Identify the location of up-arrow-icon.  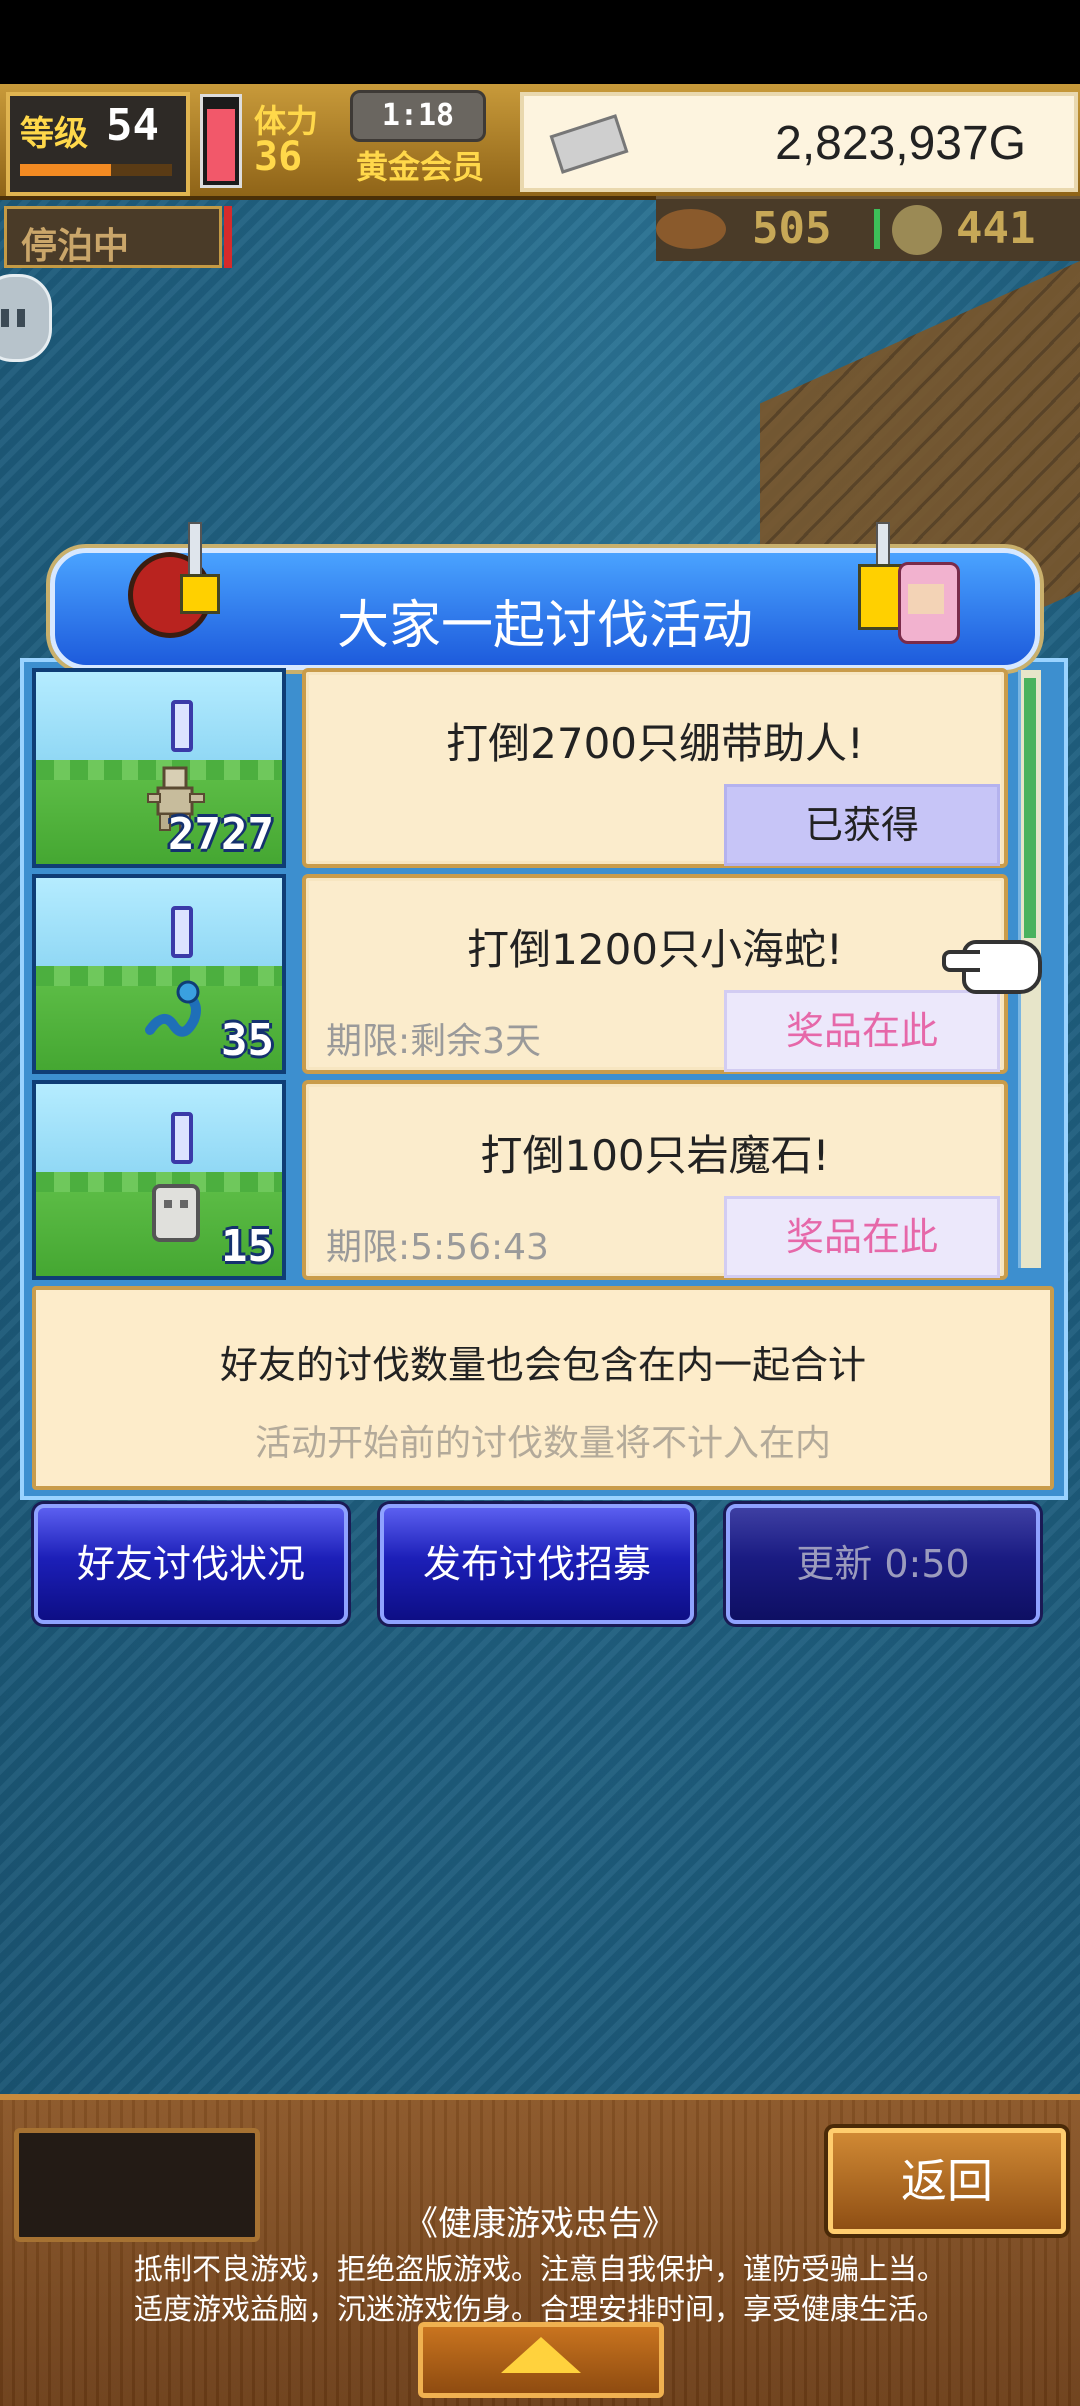
(541, 2355).